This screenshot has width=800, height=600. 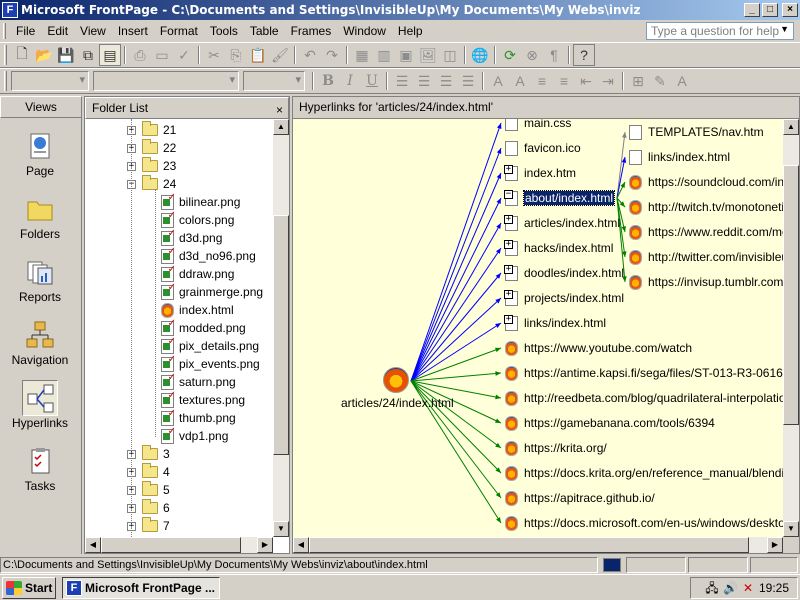 I want to click on hyperlink-node: https://apitrace.github.io/, so click(x=580, y=498).